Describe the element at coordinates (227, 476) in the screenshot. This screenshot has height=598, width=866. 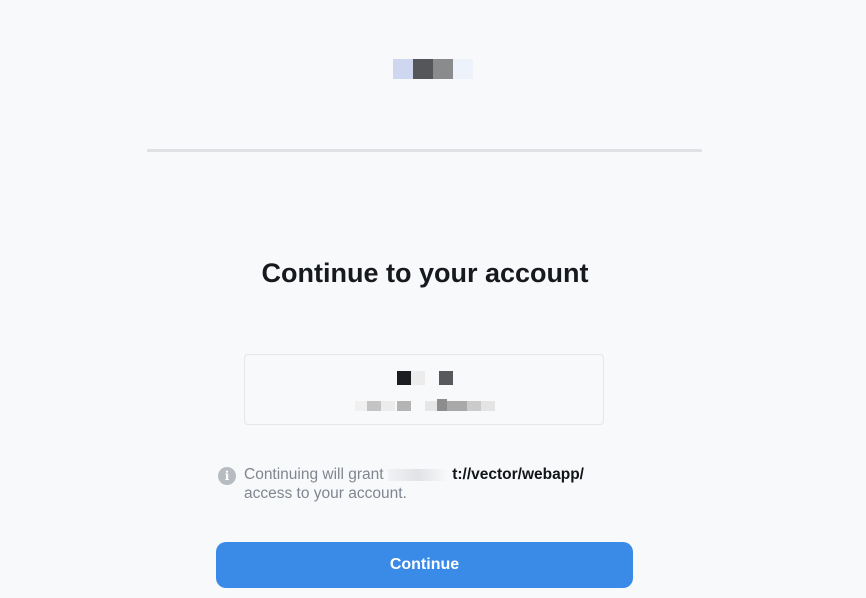
I see `info-icon: i` at that location.